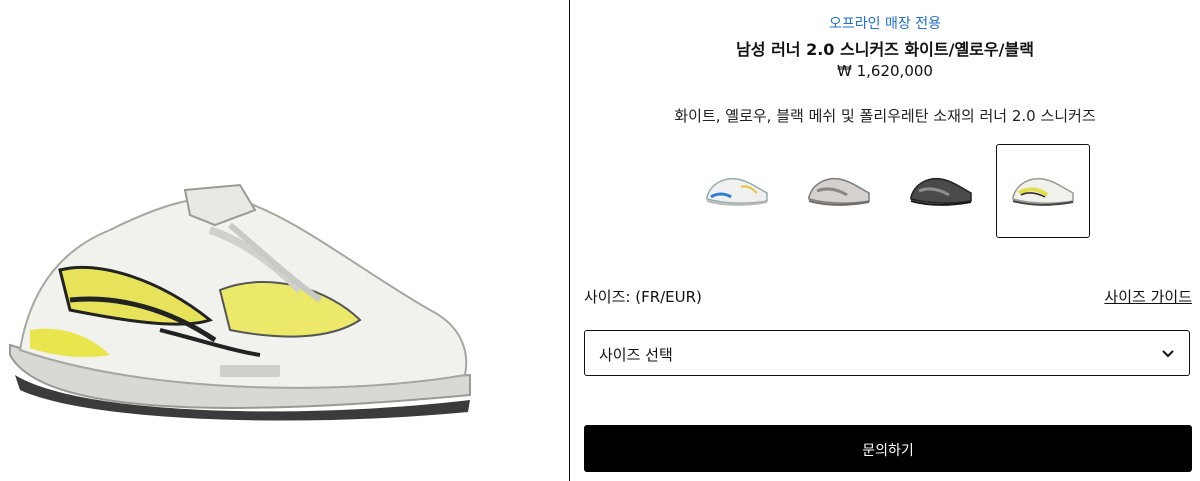  I want to click on swatch-grey, so click(839, 191).